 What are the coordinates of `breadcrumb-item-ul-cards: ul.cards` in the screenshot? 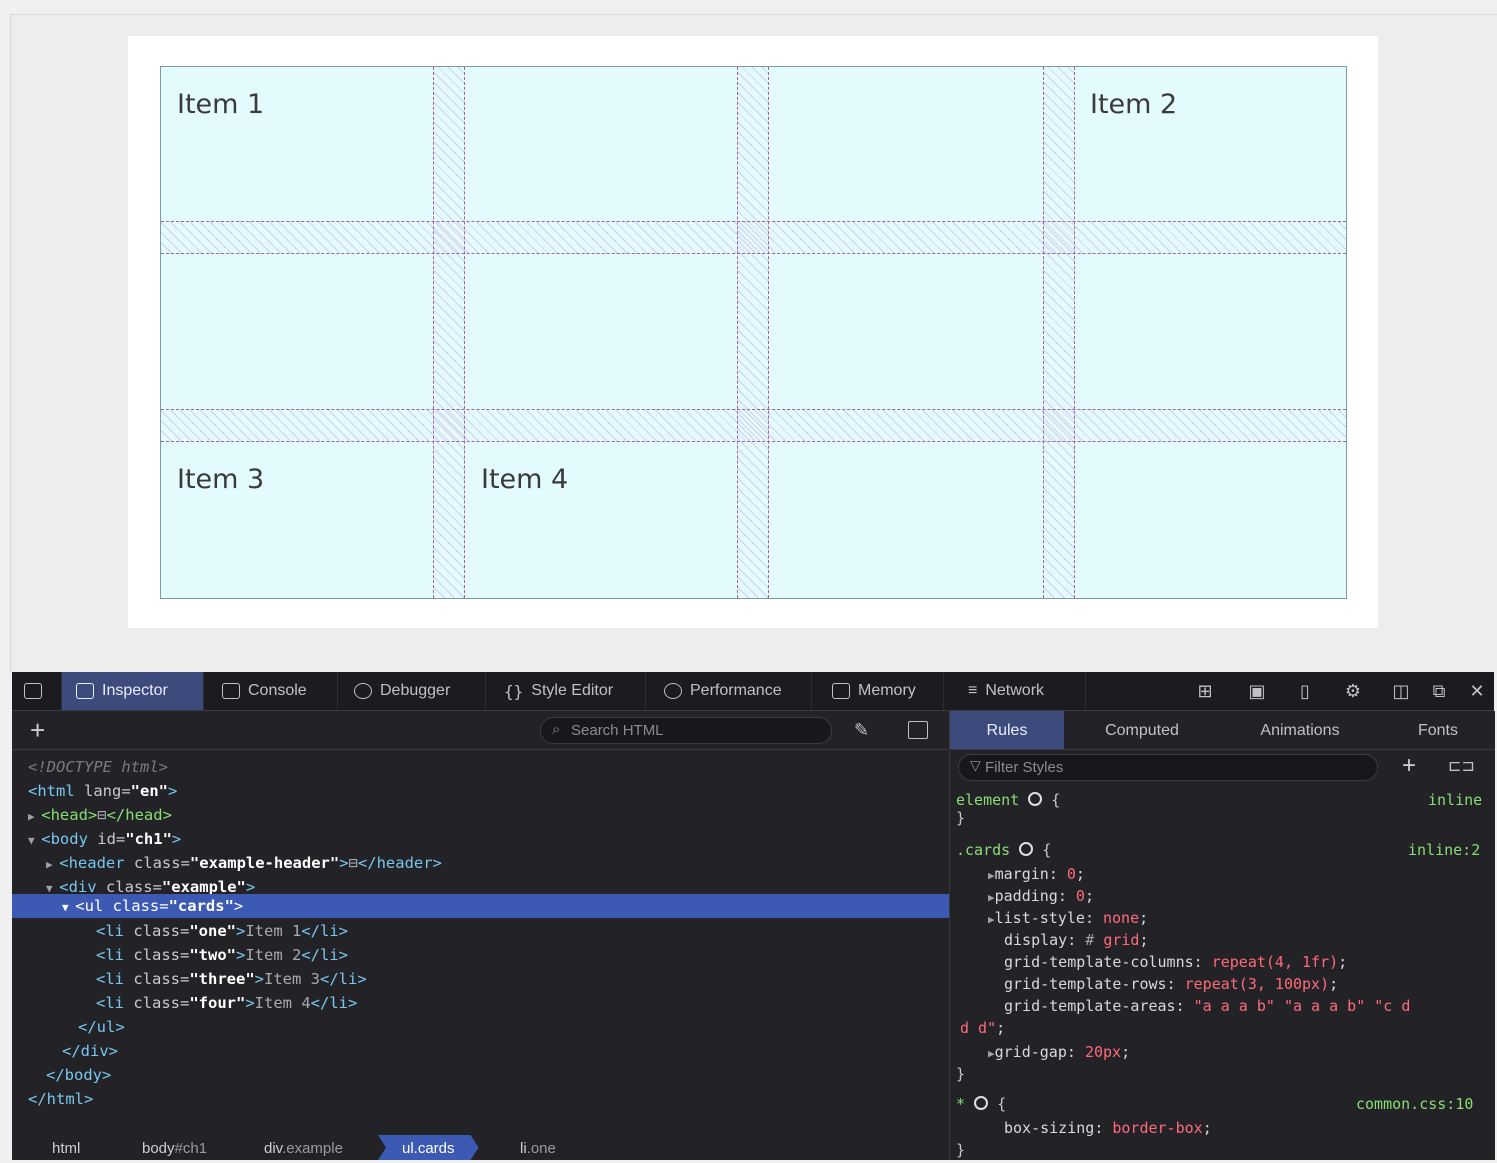 It's located at (428, 1147).